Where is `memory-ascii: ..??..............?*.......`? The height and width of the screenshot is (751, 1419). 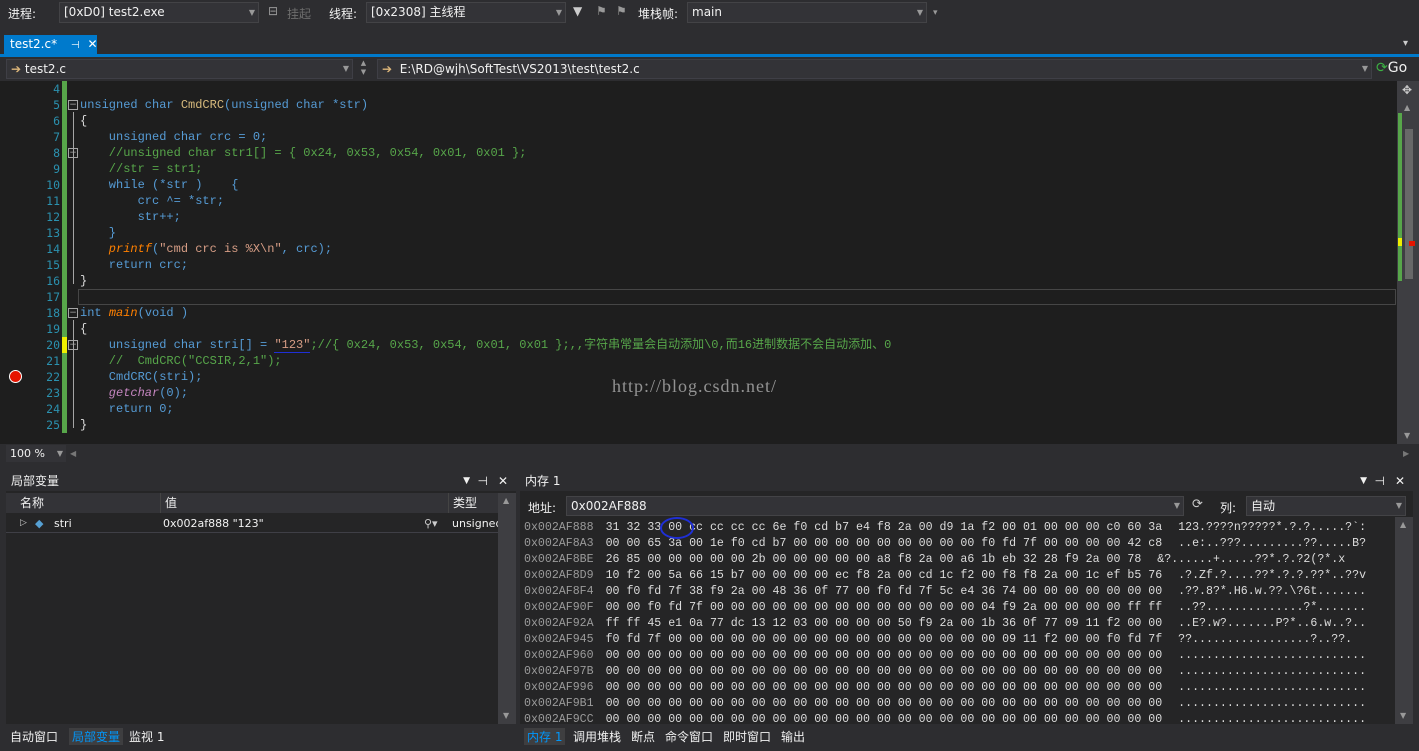 memory-ascii: ..??..............?*....... is located at coordinates (1272, 607).